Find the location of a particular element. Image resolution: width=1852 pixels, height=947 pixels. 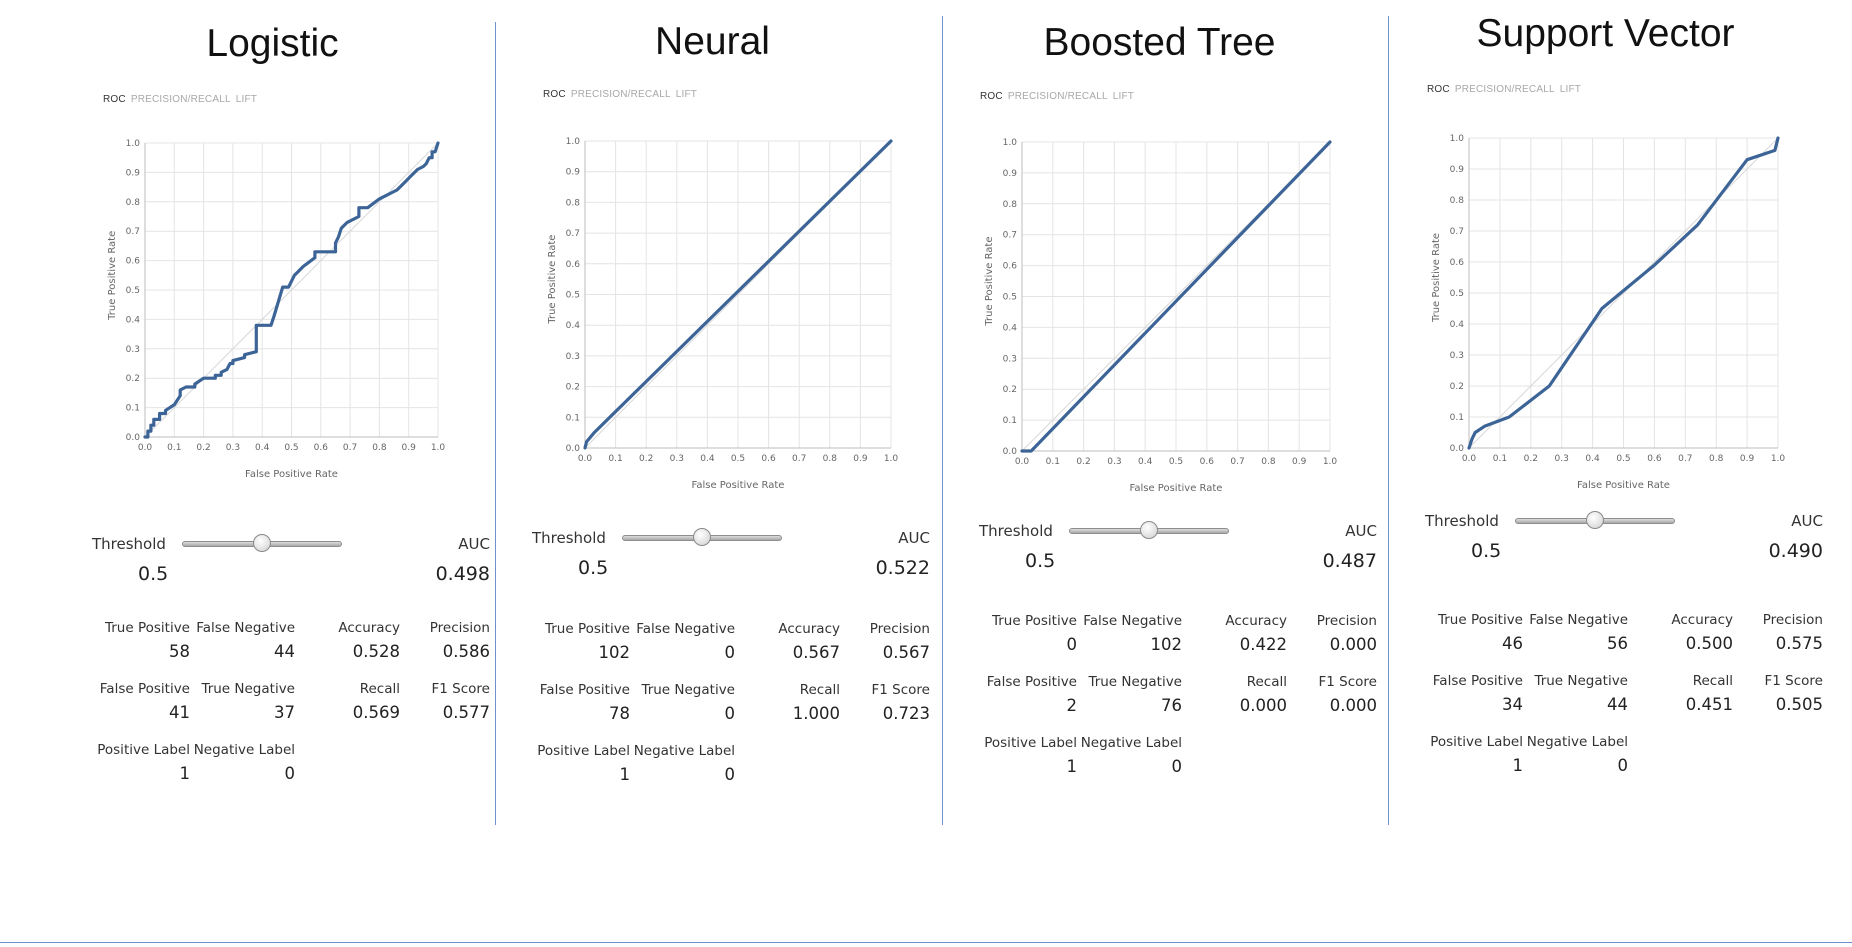

x-tick-label: 0.6 is located at coordinates (1207, 462).